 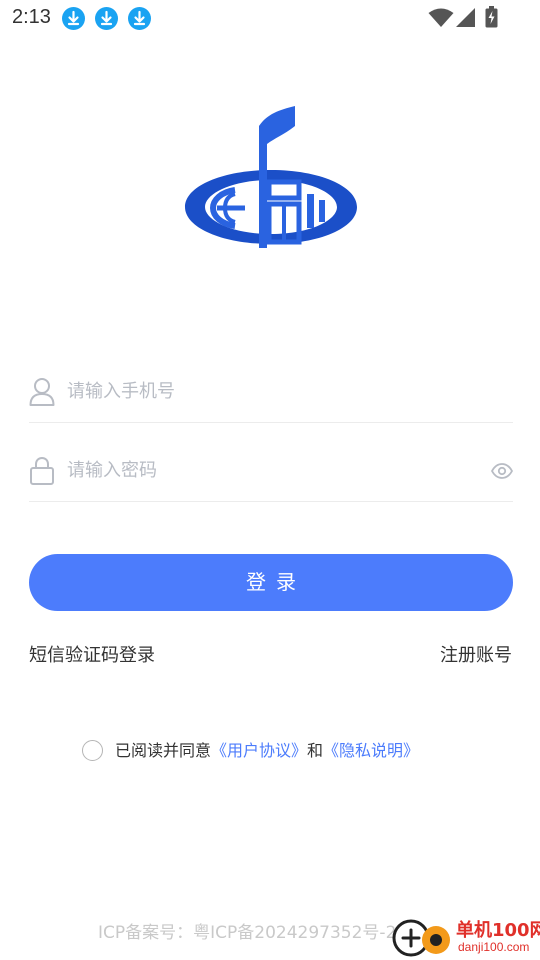 I want to click on agreement-text: 已阅读并同意《用户协议》和《隐私说明》, so click(x=267, y=751).